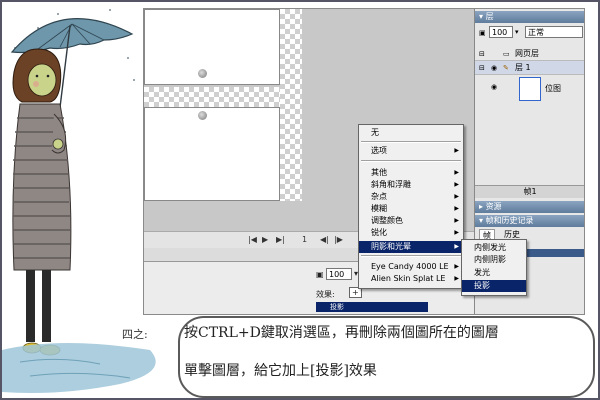 Image resolution: width=600 pixels, height=400 pixels. I want to click on layer-row-web: ⊟ ▭ 网页层, so click(529, 54).